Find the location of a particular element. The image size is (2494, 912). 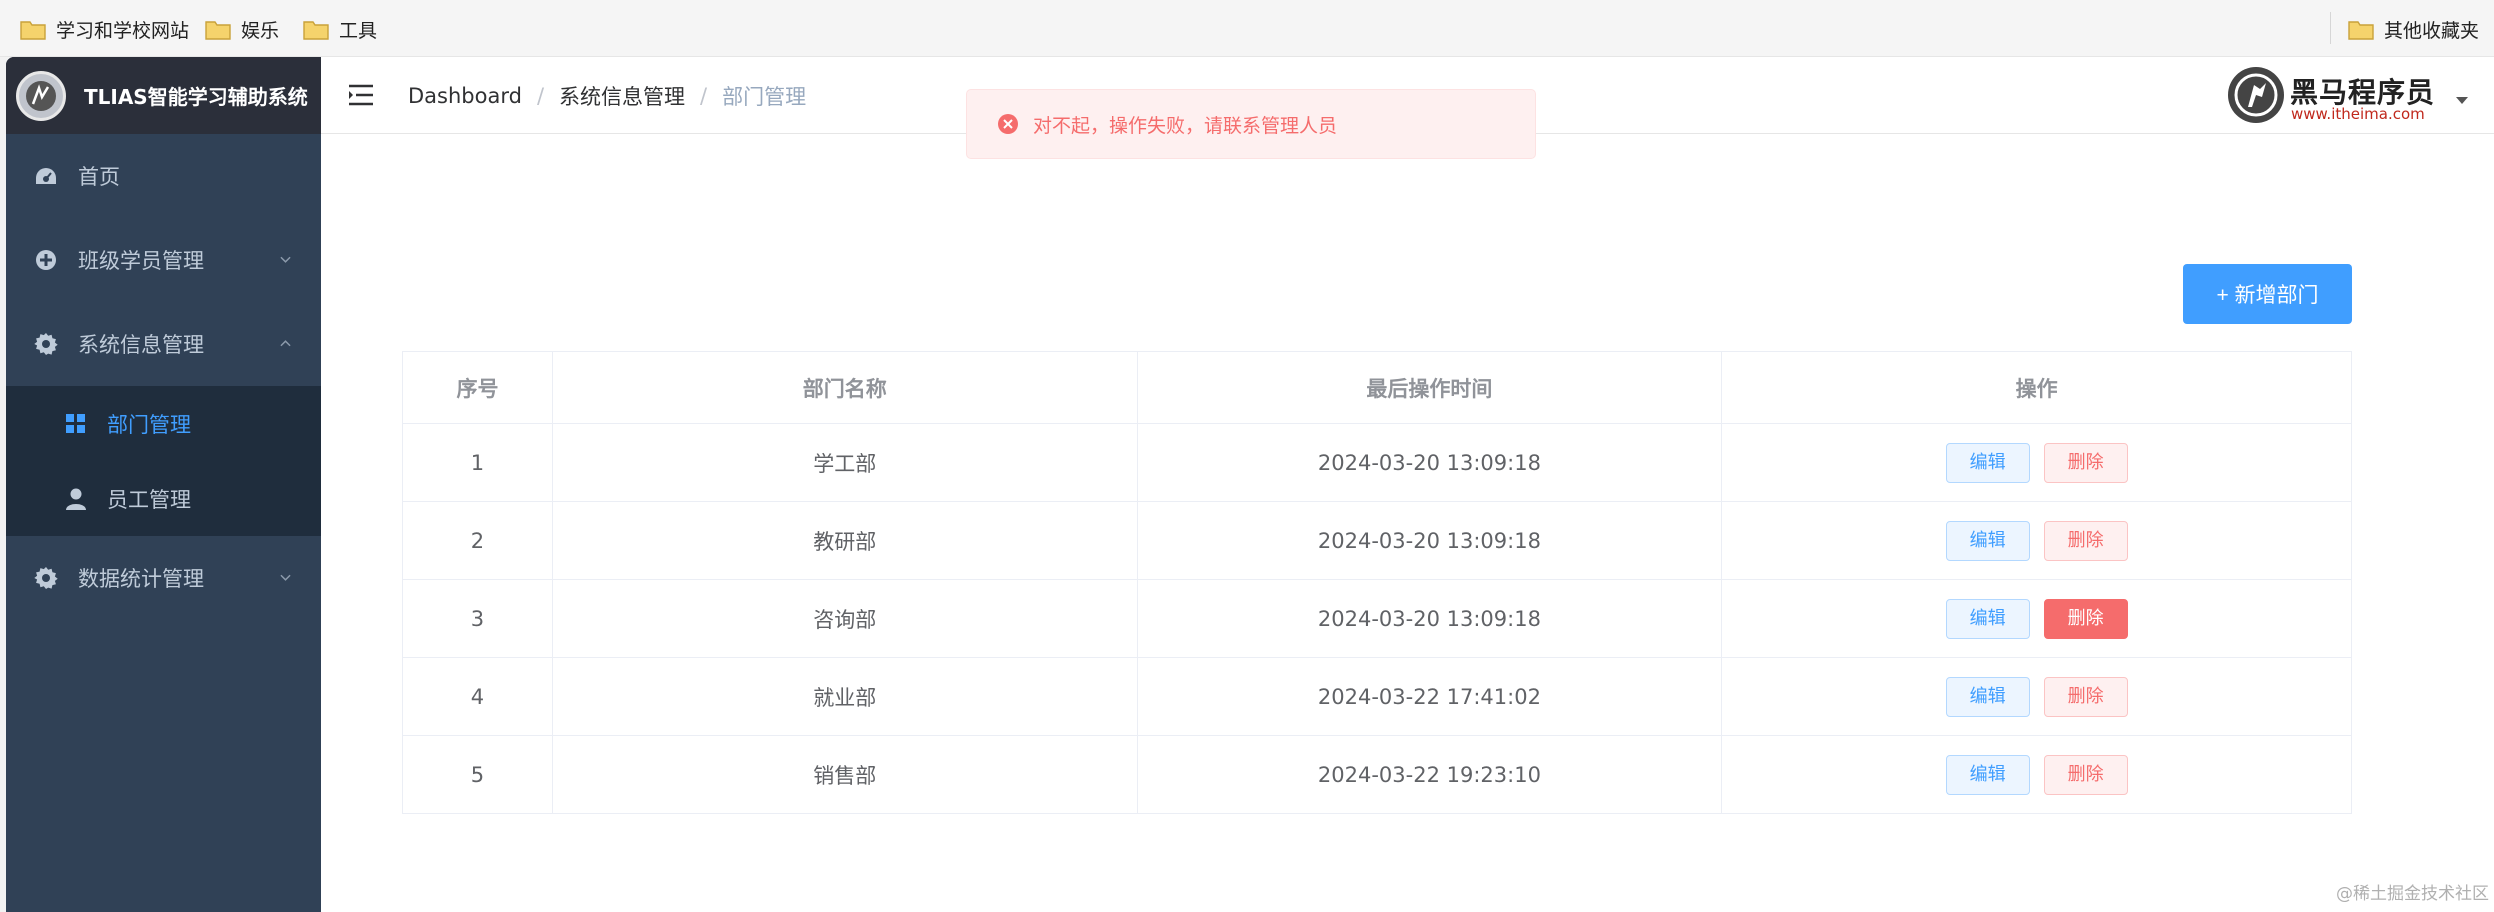

menu-toggle-icon is located at coordinates (361, 95).